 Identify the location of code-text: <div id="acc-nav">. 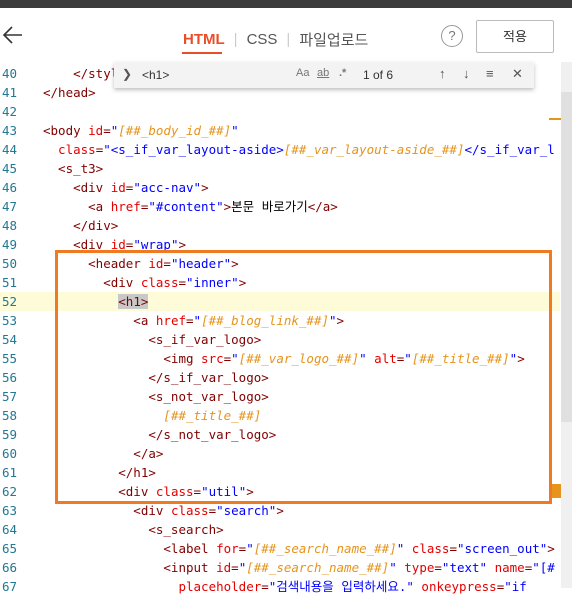
(126, 187).